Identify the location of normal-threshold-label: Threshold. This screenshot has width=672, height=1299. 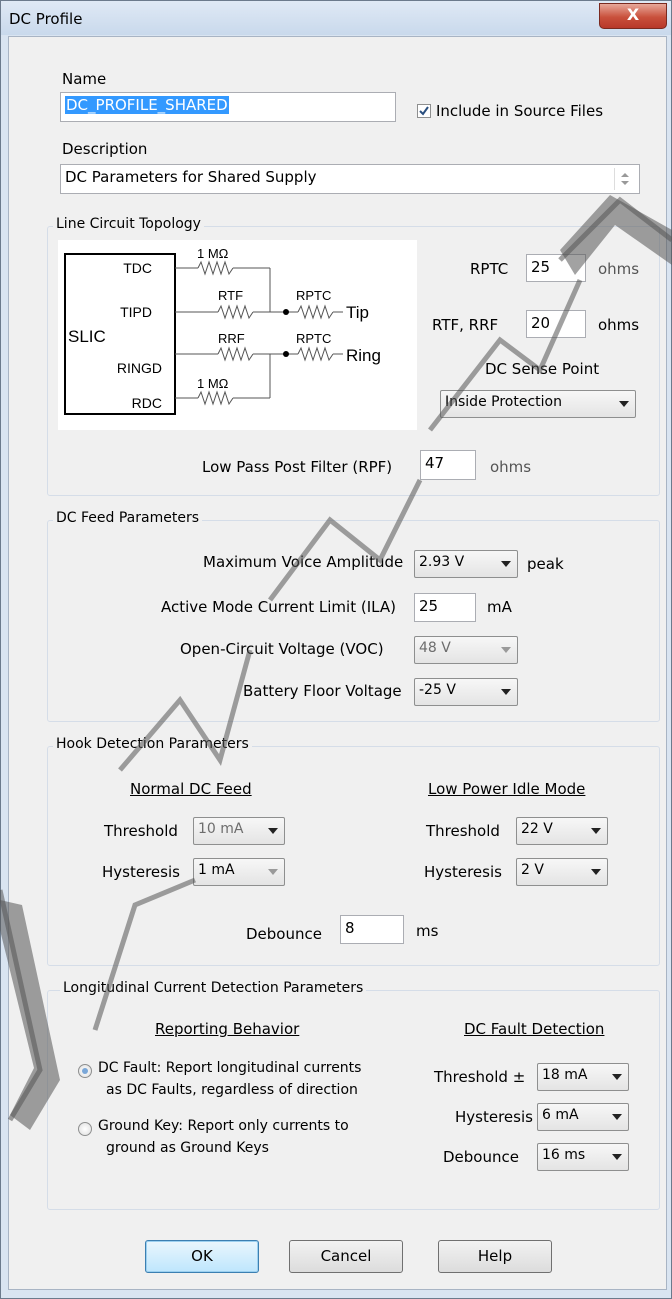
(141, 831).